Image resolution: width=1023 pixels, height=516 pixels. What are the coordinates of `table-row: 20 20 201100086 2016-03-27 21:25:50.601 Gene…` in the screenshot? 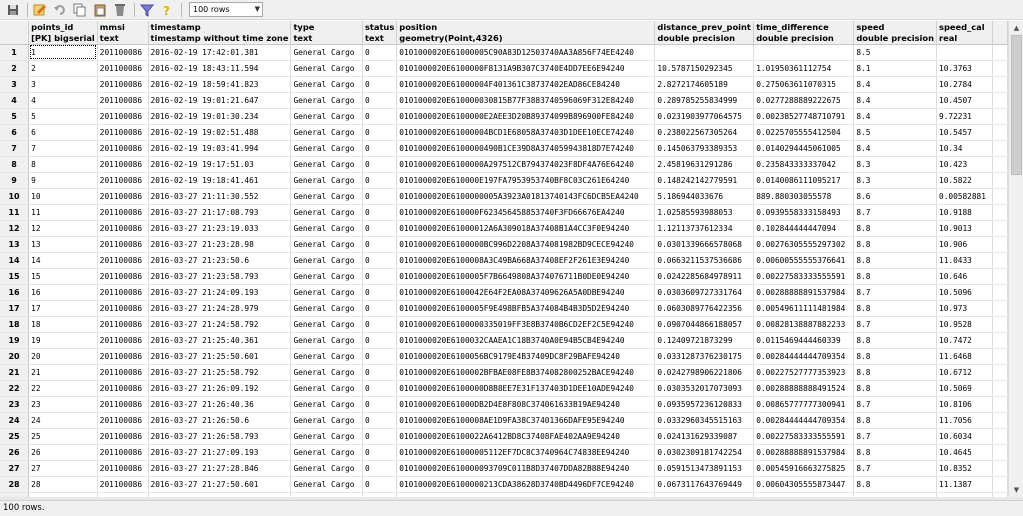 It's located at (504, 356).